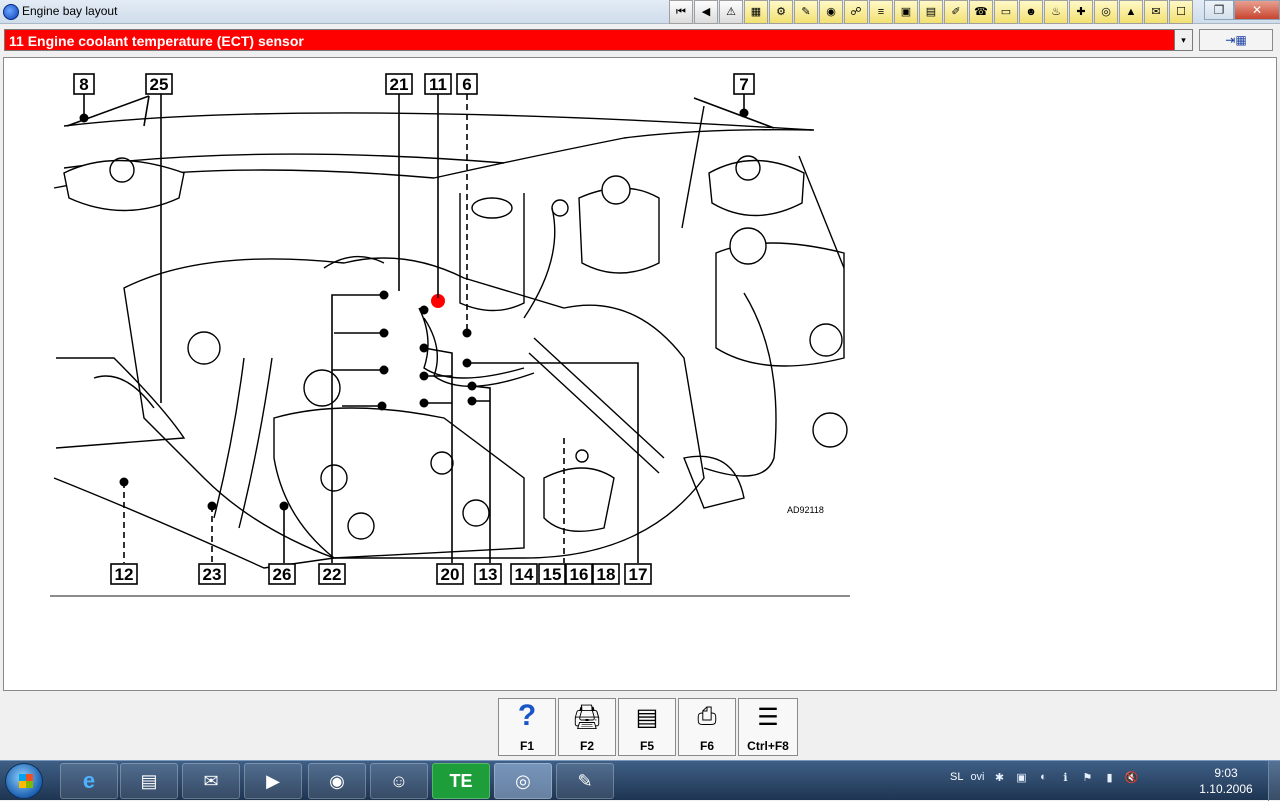  I want to click on toolbar-tool-12-button: ☻, so click(1031, 12).